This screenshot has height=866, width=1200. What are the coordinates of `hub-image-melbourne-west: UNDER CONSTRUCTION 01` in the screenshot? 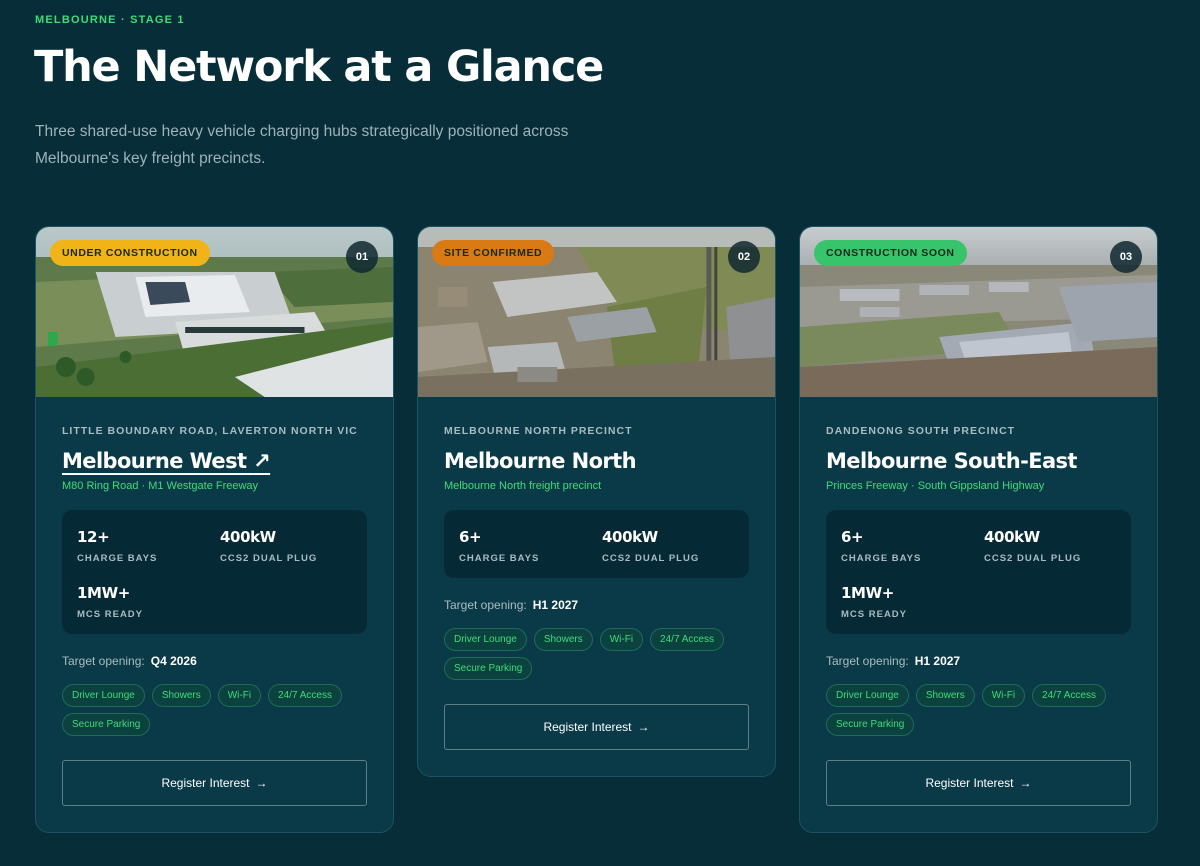 It's located at (214, 312).